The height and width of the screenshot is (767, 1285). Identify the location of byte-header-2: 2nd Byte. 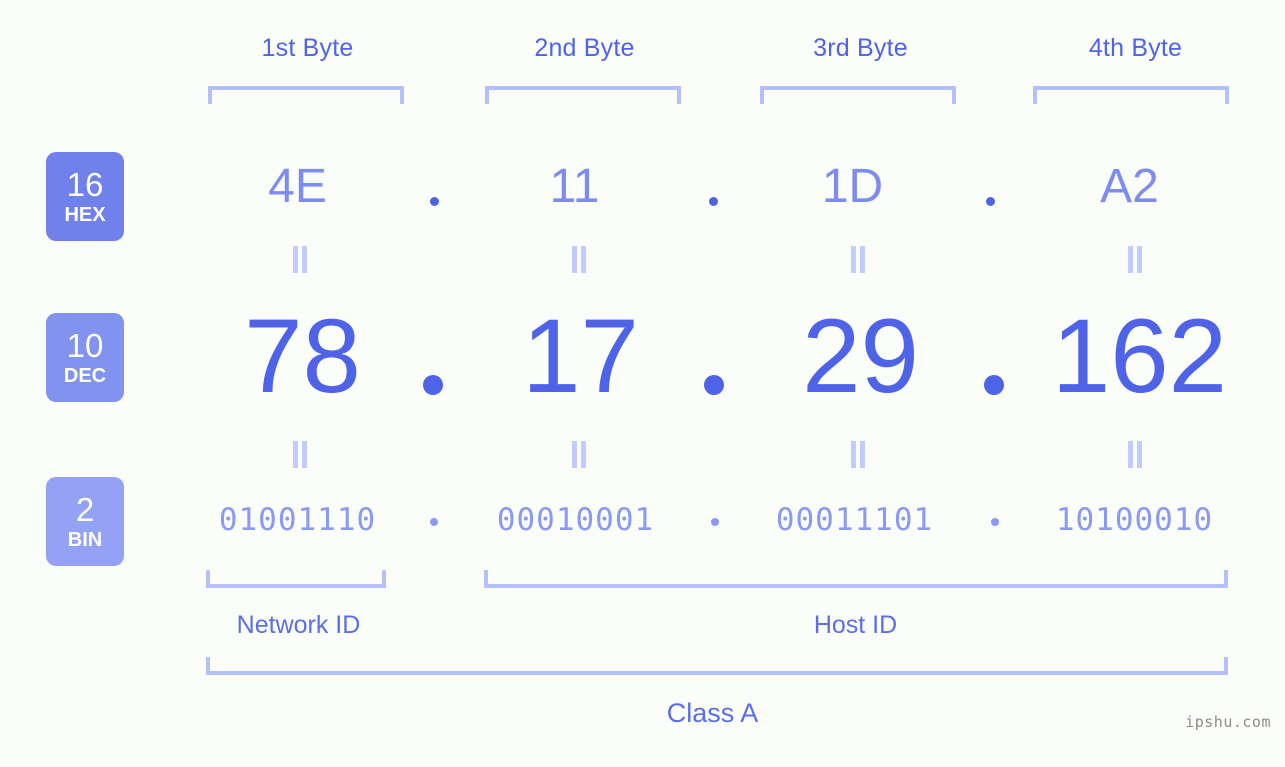
(584, 48).